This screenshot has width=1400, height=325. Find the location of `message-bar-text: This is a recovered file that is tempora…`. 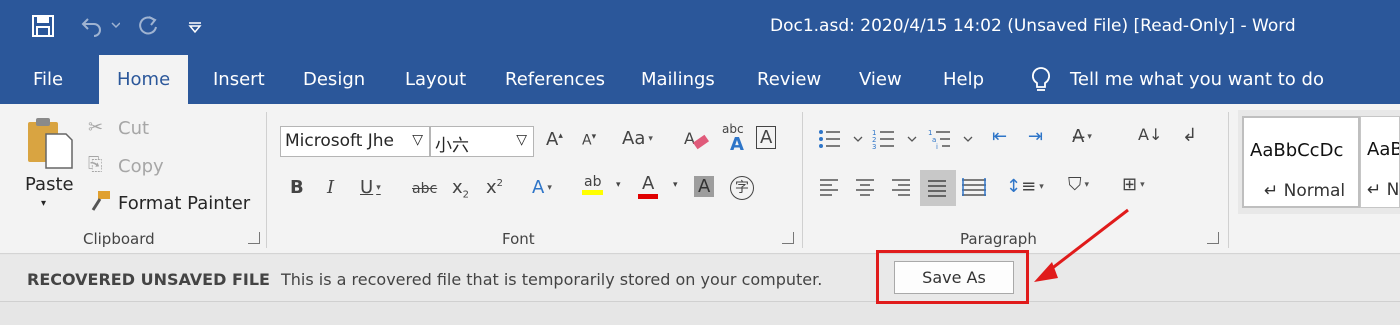

message-bar-text: This is a recovered file that is tempora… is located at coordinates (552, 279).